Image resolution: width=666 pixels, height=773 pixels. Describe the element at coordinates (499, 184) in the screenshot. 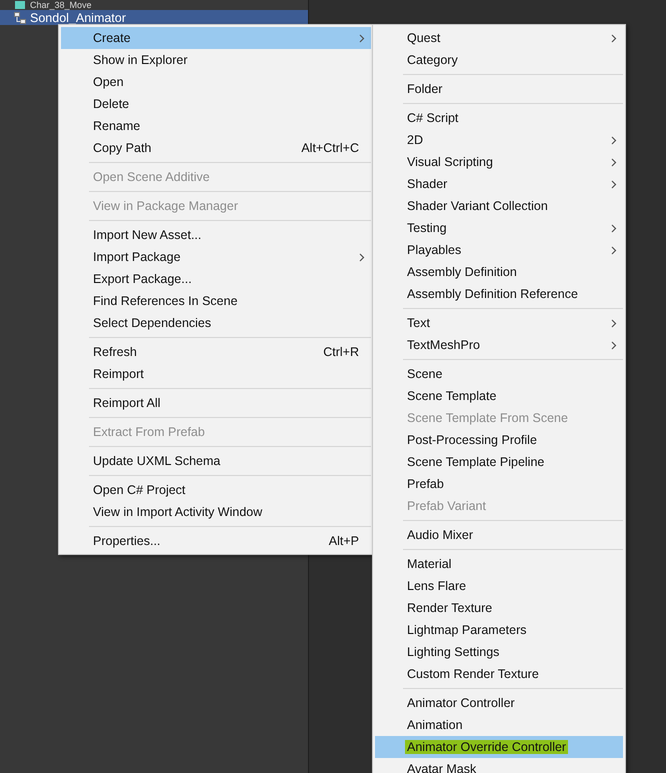

I see `menu-item: Shader` at that location.